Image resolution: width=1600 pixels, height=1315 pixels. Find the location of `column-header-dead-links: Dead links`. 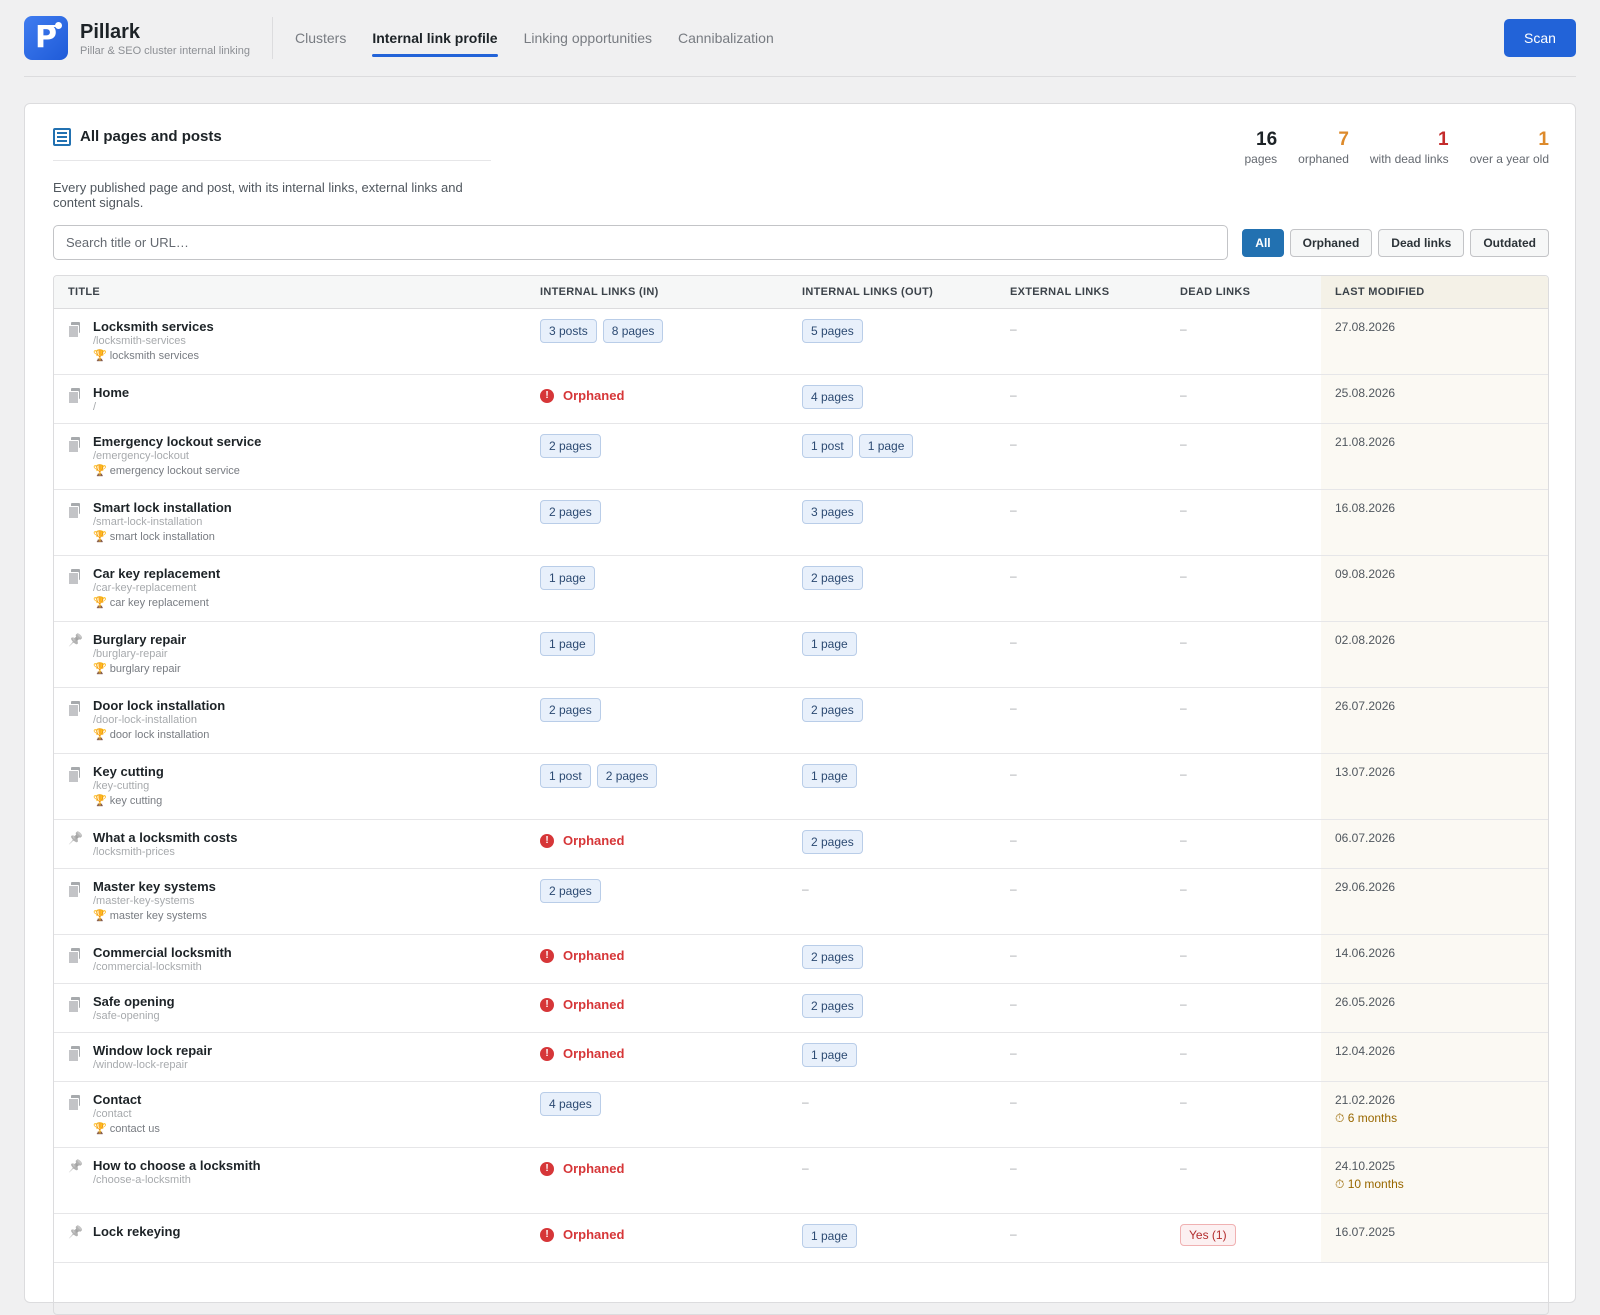

column-header-dead-links: Dead links is located at coordinates (1243, 292).